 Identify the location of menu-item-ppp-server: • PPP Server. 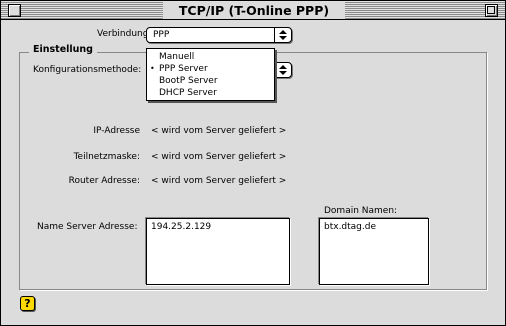
(210, 69).